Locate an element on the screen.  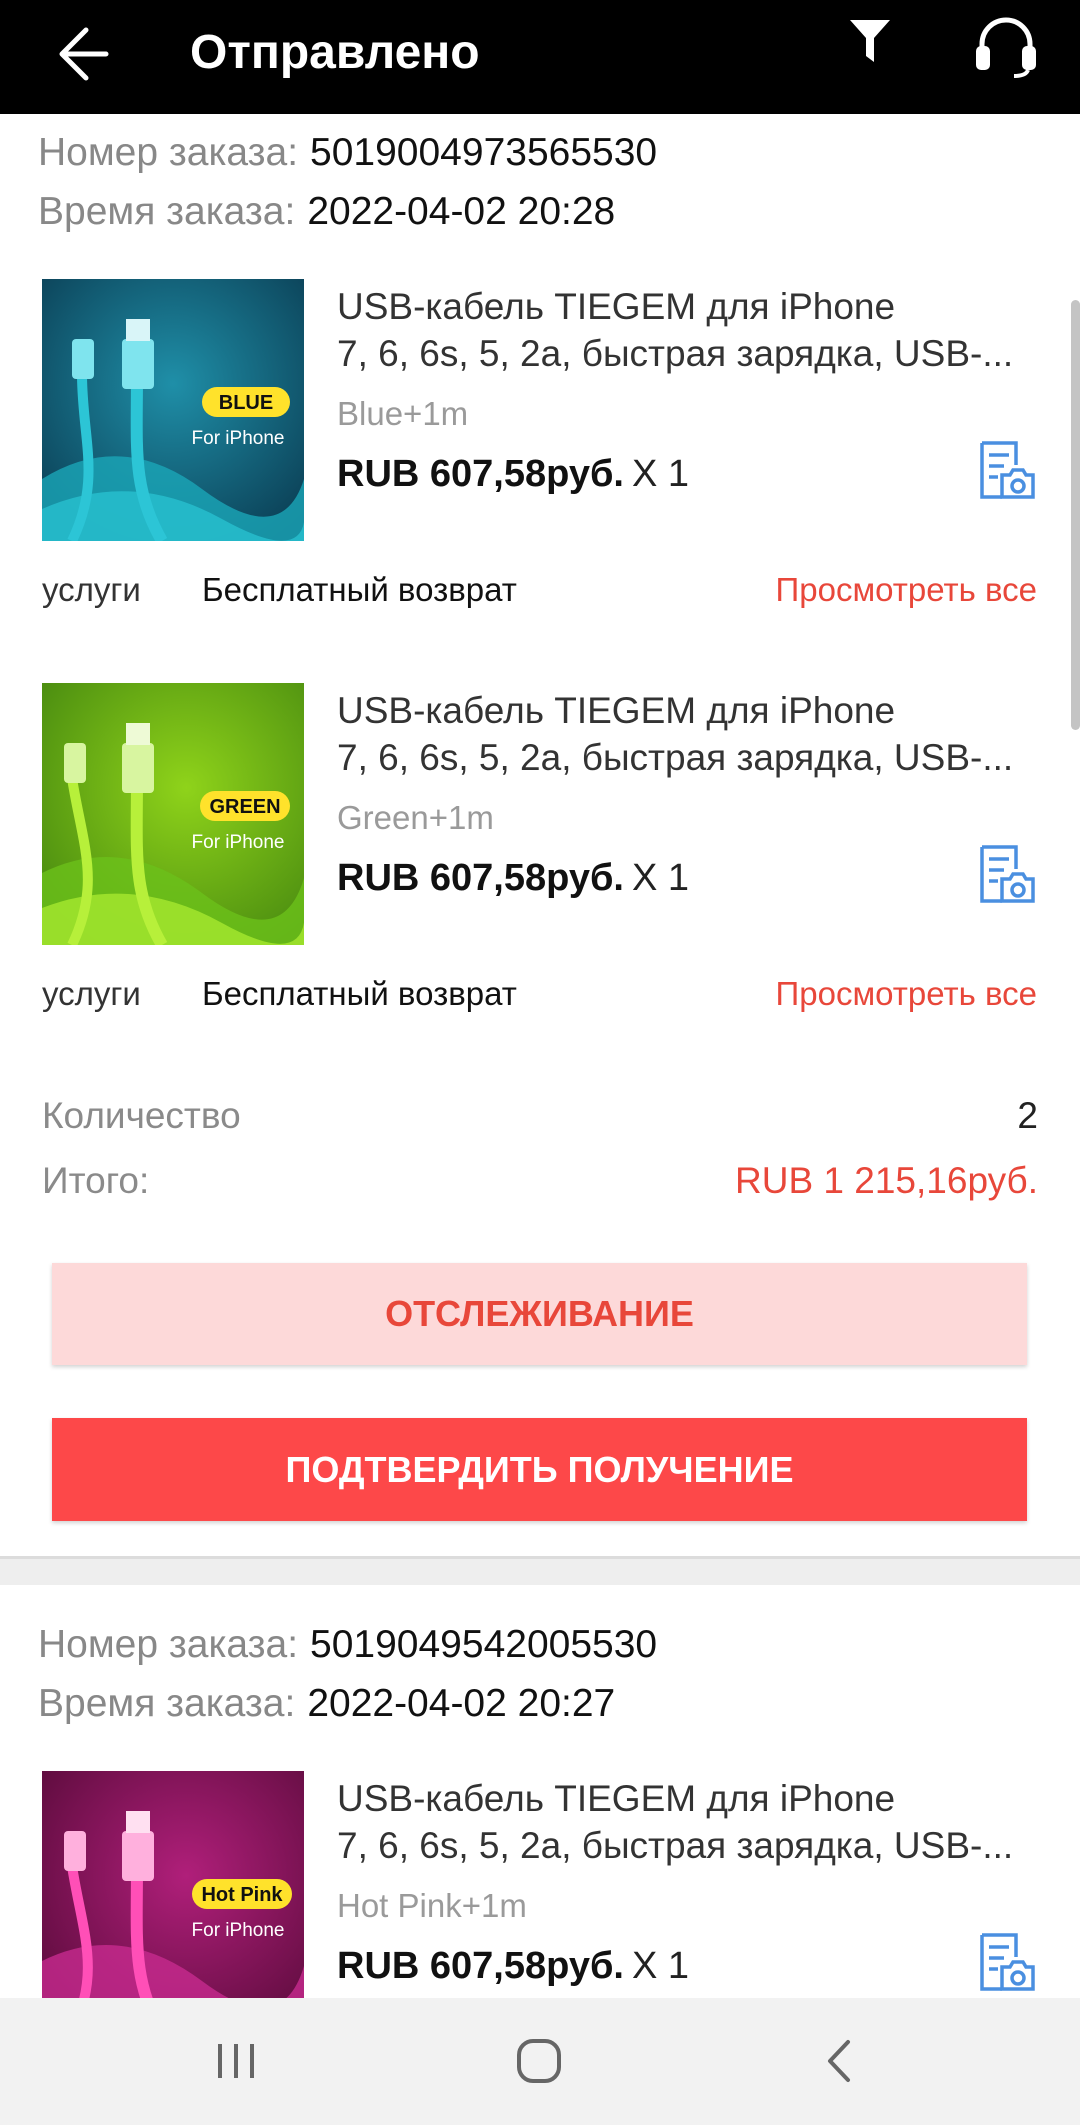
order-time: 2022-04-02 20:27 is located at coordinates (461, 1703).